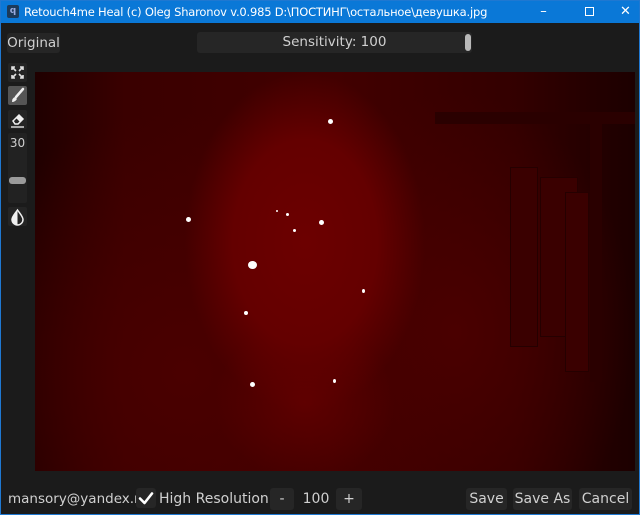  Describe the element at coordinates (17, 168) in the screenshot. I see `brush-size-slider: 30` at that location.